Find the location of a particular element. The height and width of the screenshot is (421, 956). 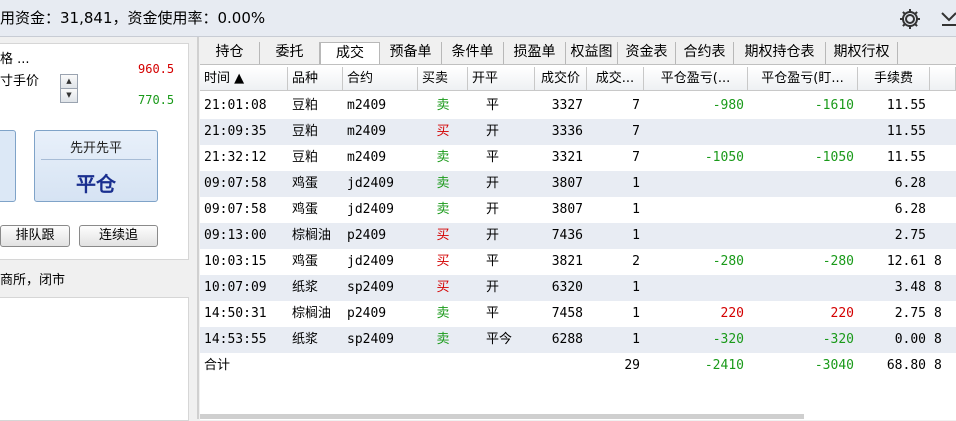

cell-contract: p2409 is located at coordinates (367, 313).